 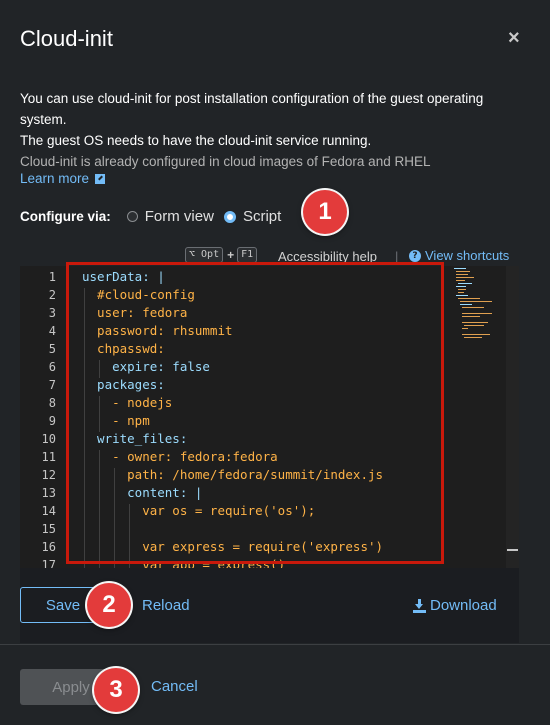 I want to click on line-number: 12, so click(x=48, y=475).